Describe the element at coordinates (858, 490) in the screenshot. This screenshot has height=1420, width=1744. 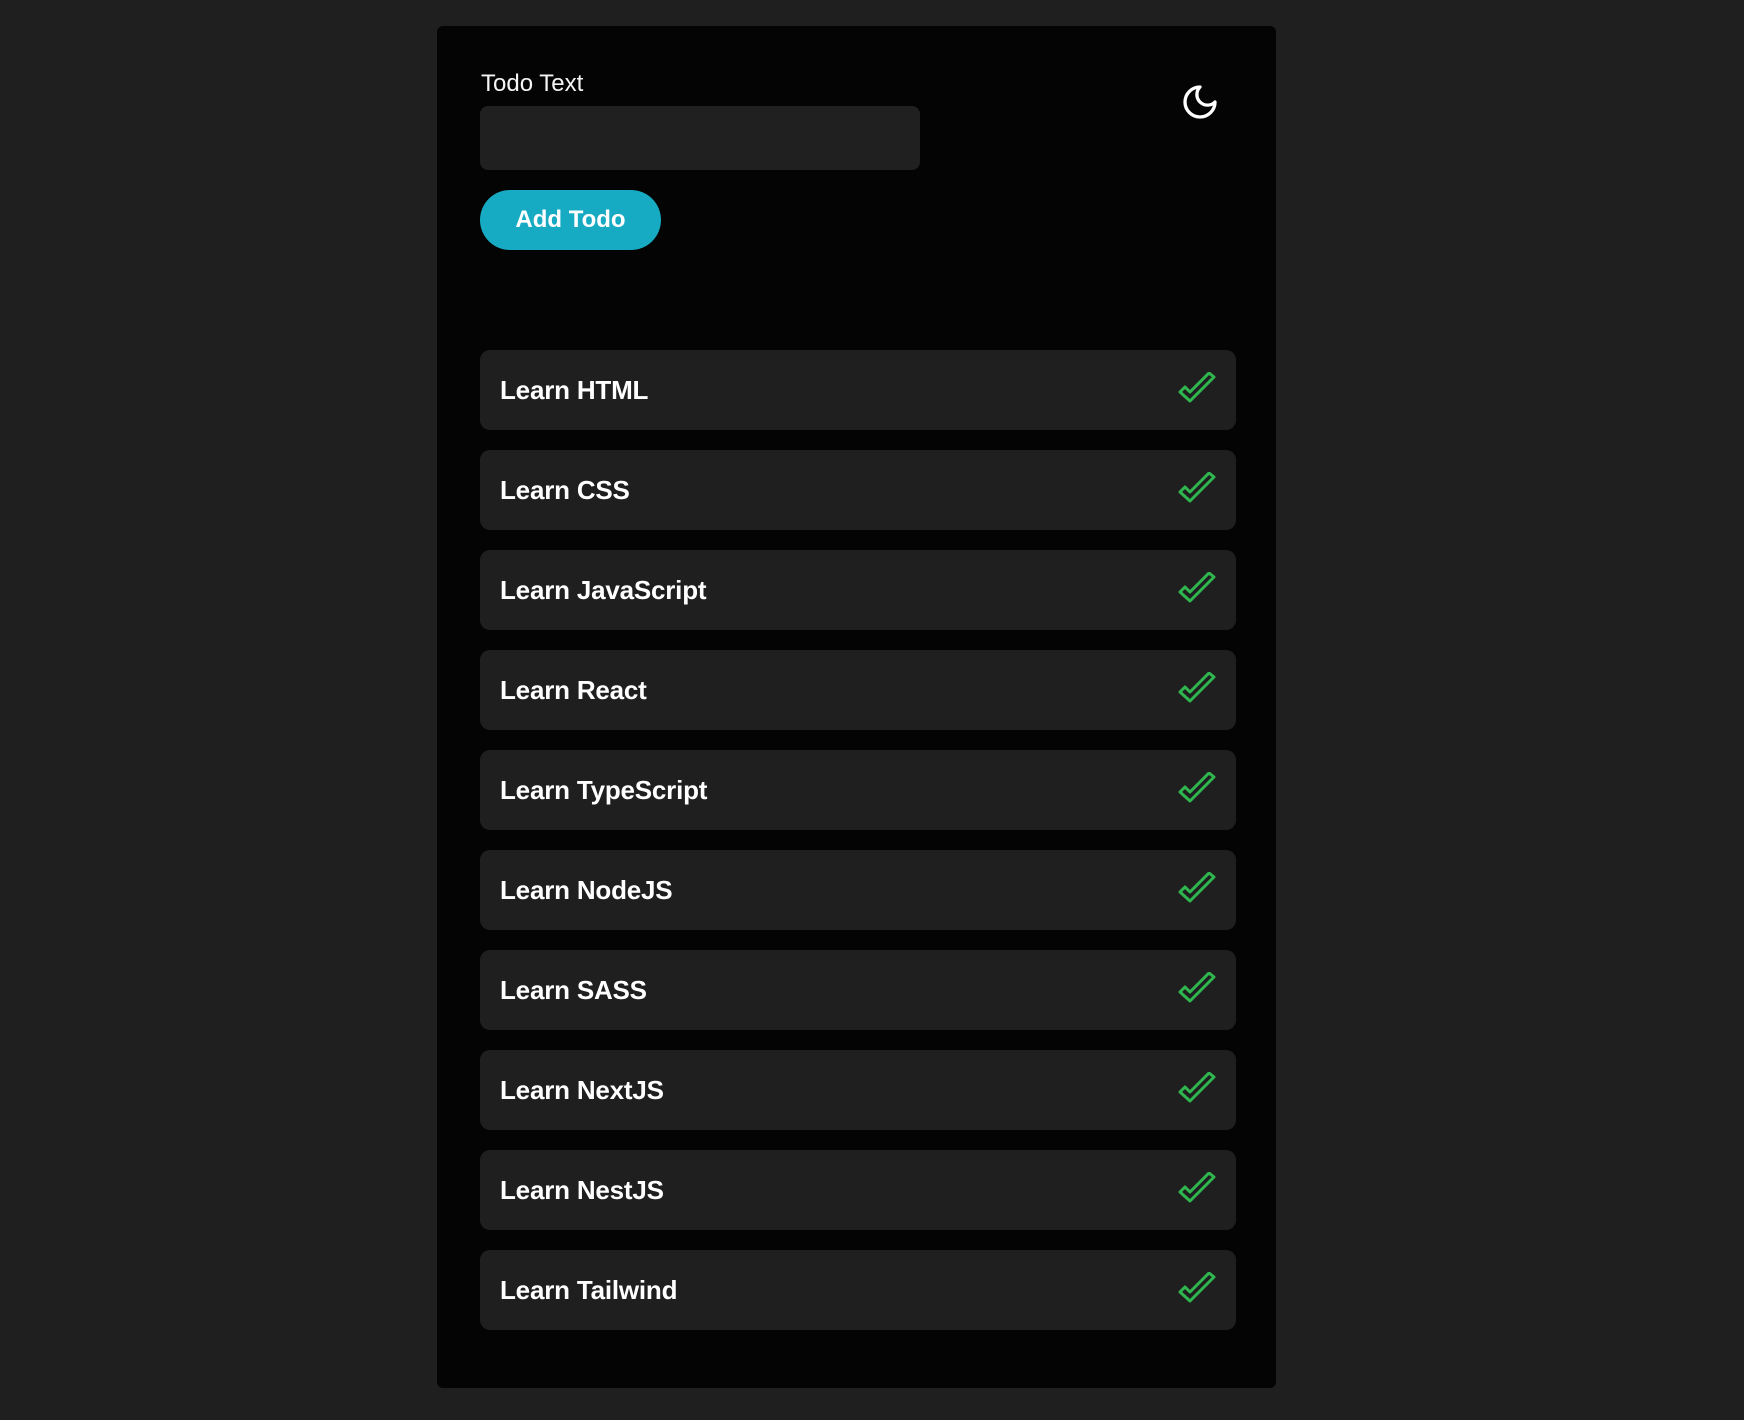
I see `todo-item: Learn CSS` at that location.